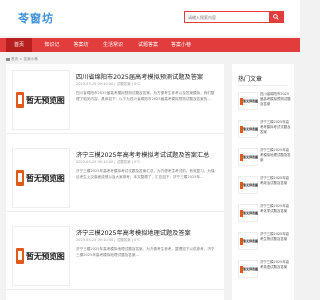 The image size is (320, 300). I want to click on breadcrumb-text: 首页 > 答案小巷, so click(24, 59).